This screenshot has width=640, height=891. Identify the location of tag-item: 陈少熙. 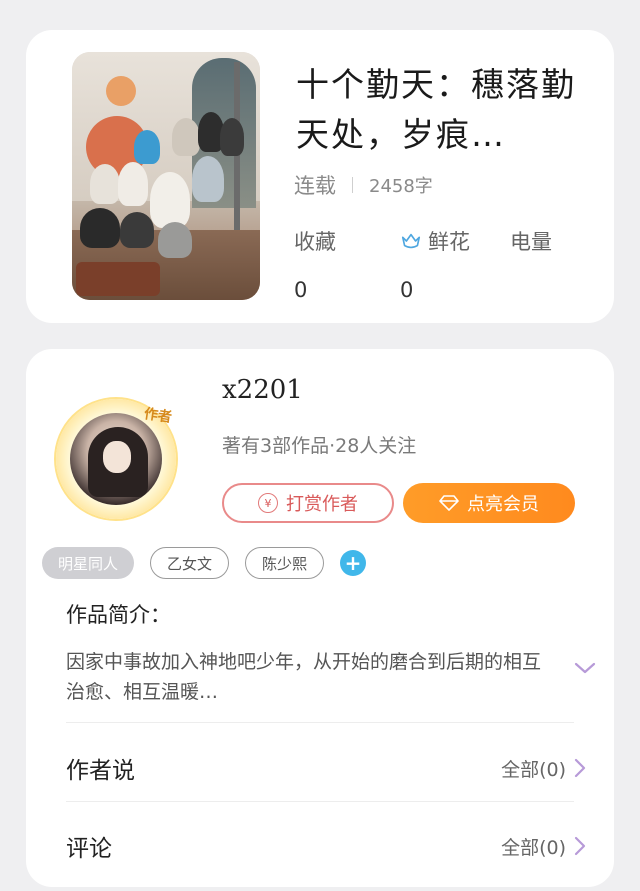
(285, 563).